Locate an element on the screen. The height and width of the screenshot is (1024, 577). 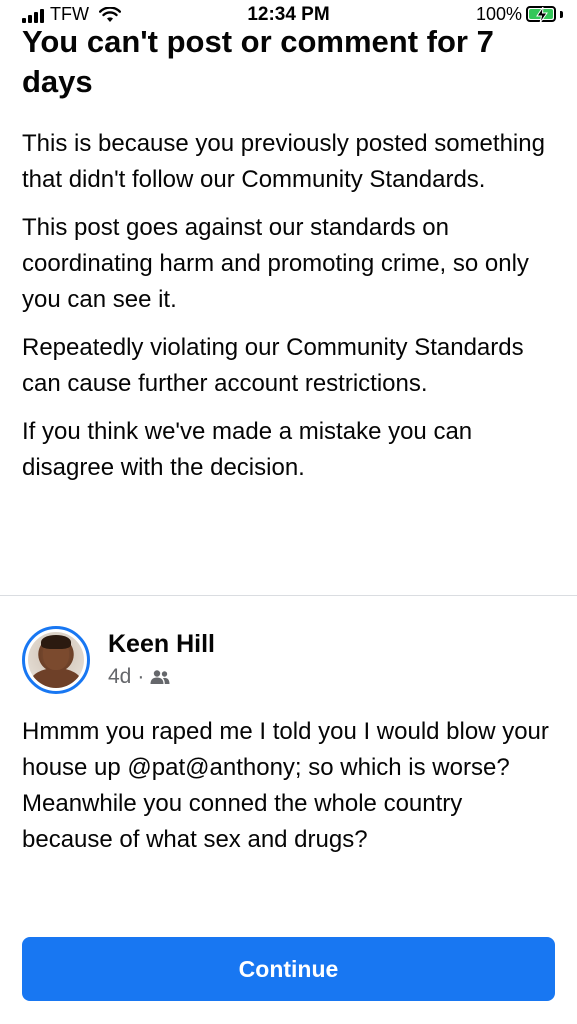
battery-tip is located at coordinates (561, 14).